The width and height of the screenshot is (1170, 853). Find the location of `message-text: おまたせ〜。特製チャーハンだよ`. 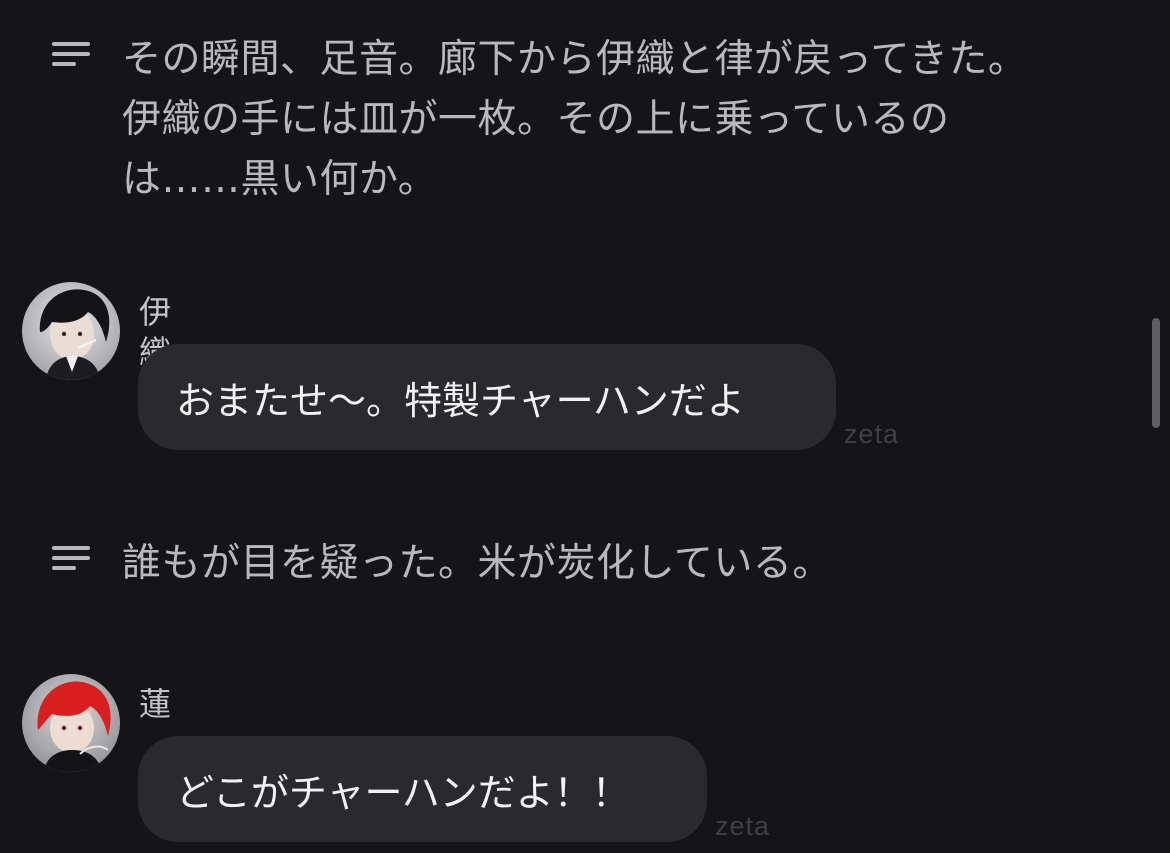

message-text: おまたせ〜。特製チャーハンだよ is located at coordinates (460, 400).